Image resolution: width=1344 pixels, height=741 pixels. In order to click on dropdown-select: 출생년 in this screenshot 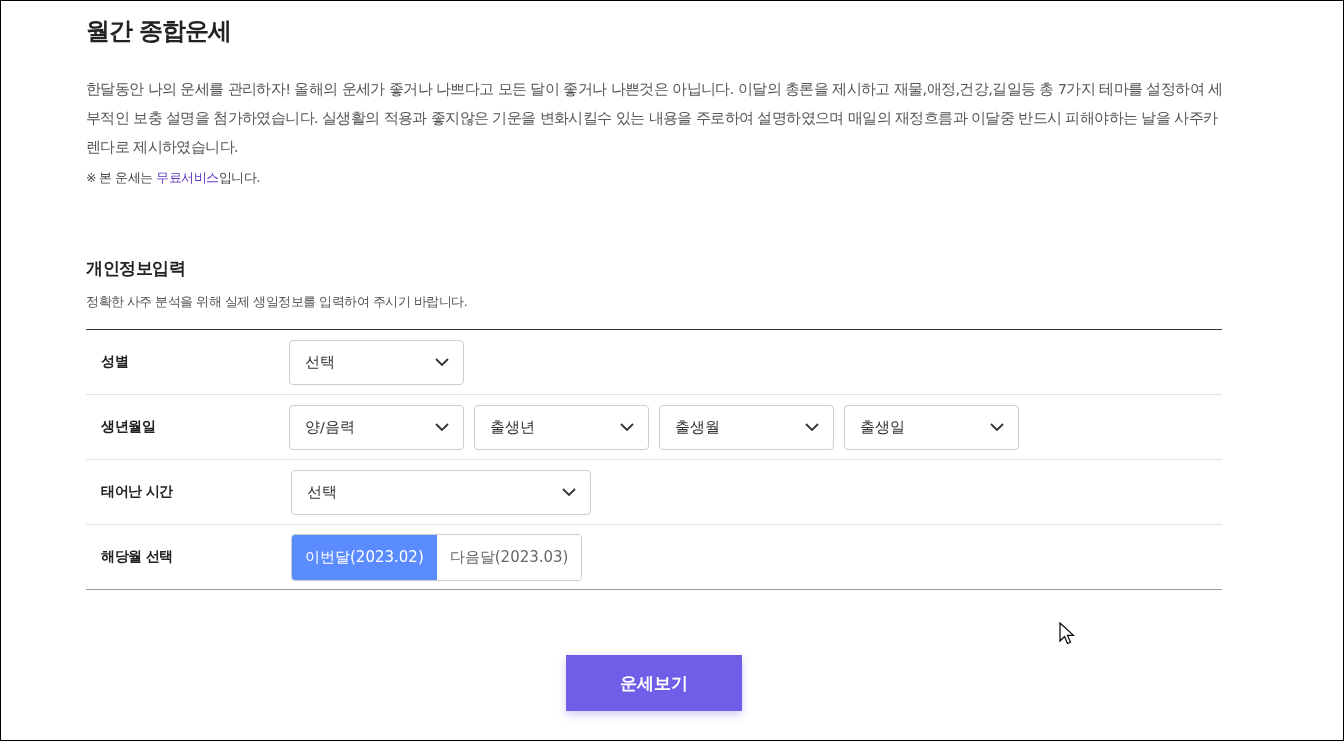, I will do `click(561, 427)`.